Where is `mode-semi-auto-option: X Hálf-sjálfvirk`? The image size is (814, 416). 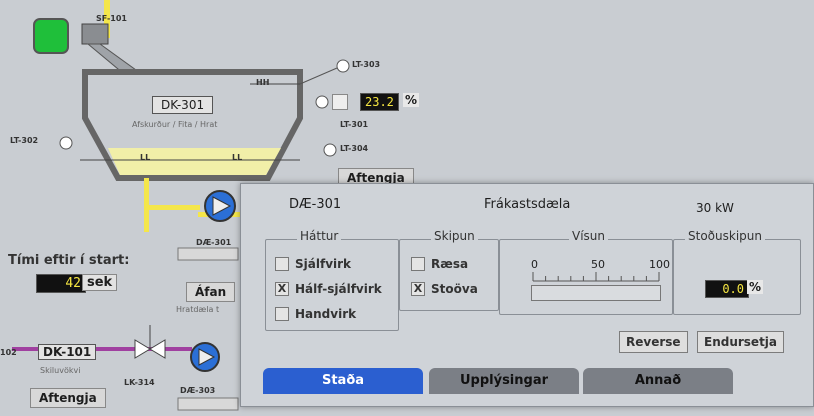 mode-semi-auto-option: X Hálf-sjálfvirk is located at coordinates (328, 289).